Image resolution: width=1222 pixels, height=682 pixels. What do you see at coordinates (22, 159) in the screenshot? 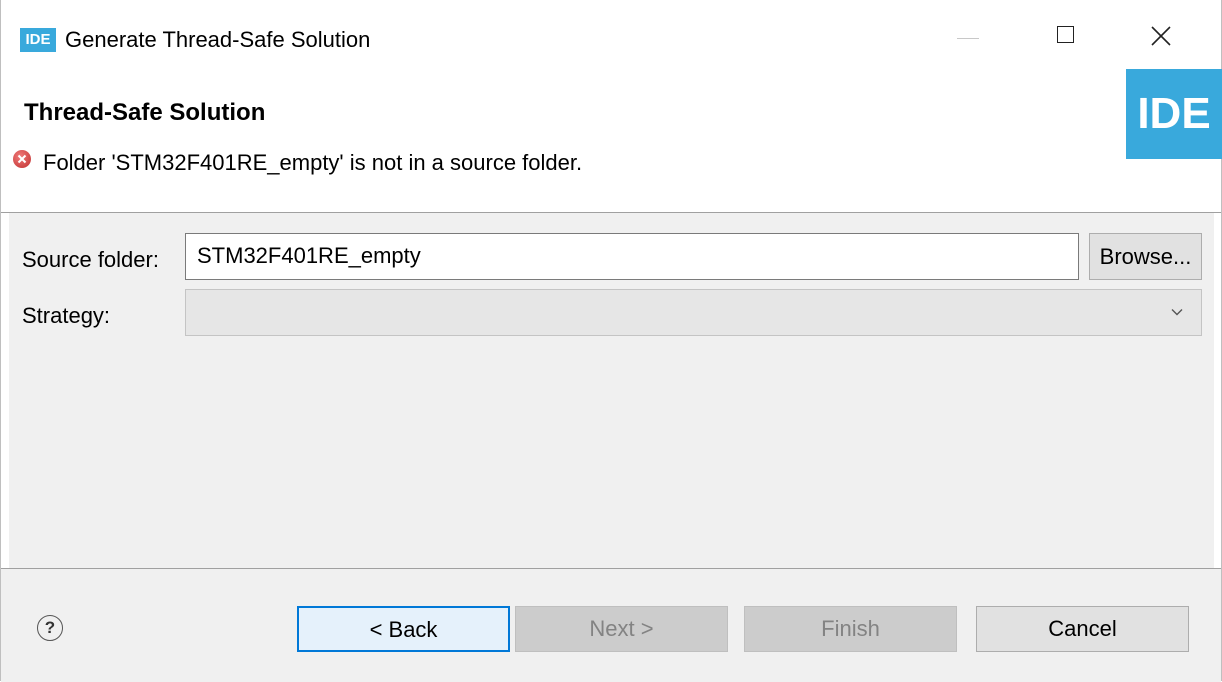
I see `error-icon` at bounding box center [22, 159].